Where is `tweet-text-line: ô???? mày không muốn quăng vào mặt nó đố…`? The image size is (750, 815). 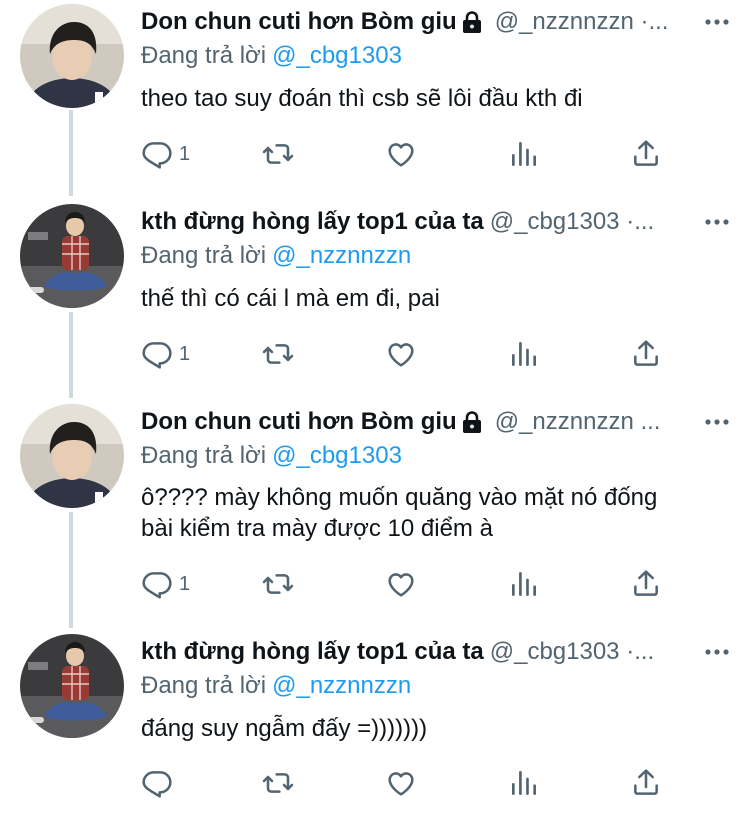
tweet-text-line: ô???? mày không muốn quăng vào mặt nó đố… is located at coordinates (399, 497).